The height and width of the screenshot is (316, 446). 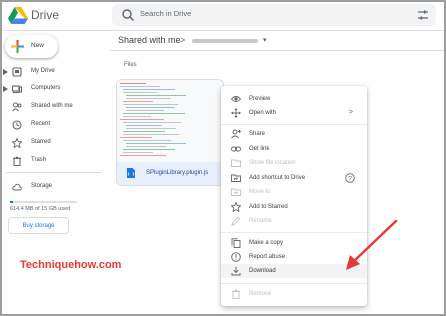 I want to click on search-input: Search in Drive, so click(x=274, y=15).